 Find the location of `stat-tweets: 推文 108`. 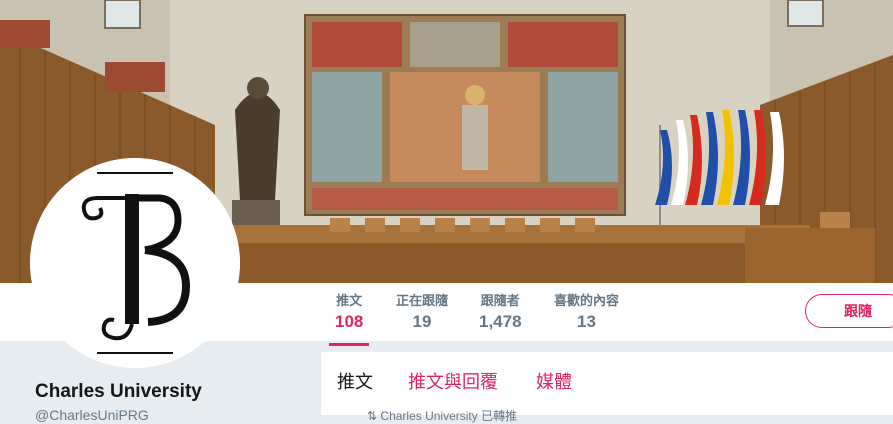

stat-tweets: 推文 108 is located at coordinates (349, 319).